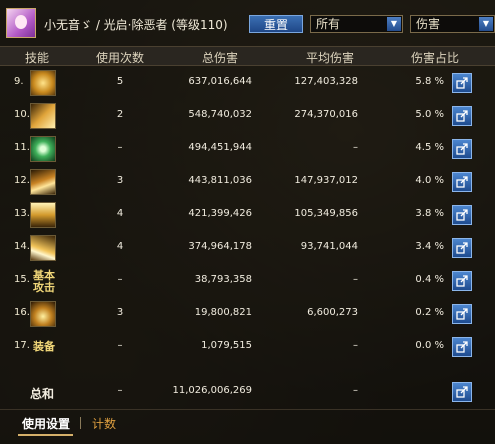 The image size is (495, 444). Describe the element at coordinates (429, 147) in the screenshot. I see `row-pct: 4.5 %` at that location.